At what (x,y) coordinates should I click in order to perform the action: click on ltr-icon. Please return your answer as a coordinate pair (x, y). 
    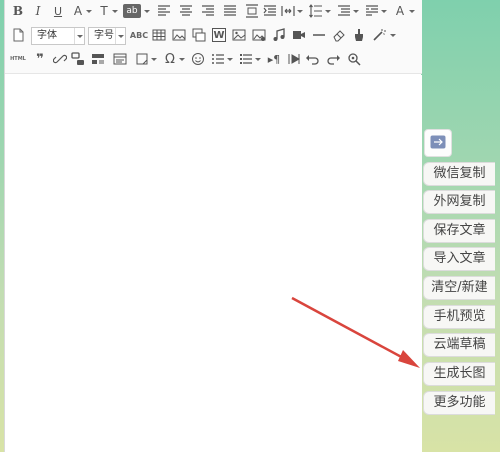
    Looking at the image, I should click on (294, 59).